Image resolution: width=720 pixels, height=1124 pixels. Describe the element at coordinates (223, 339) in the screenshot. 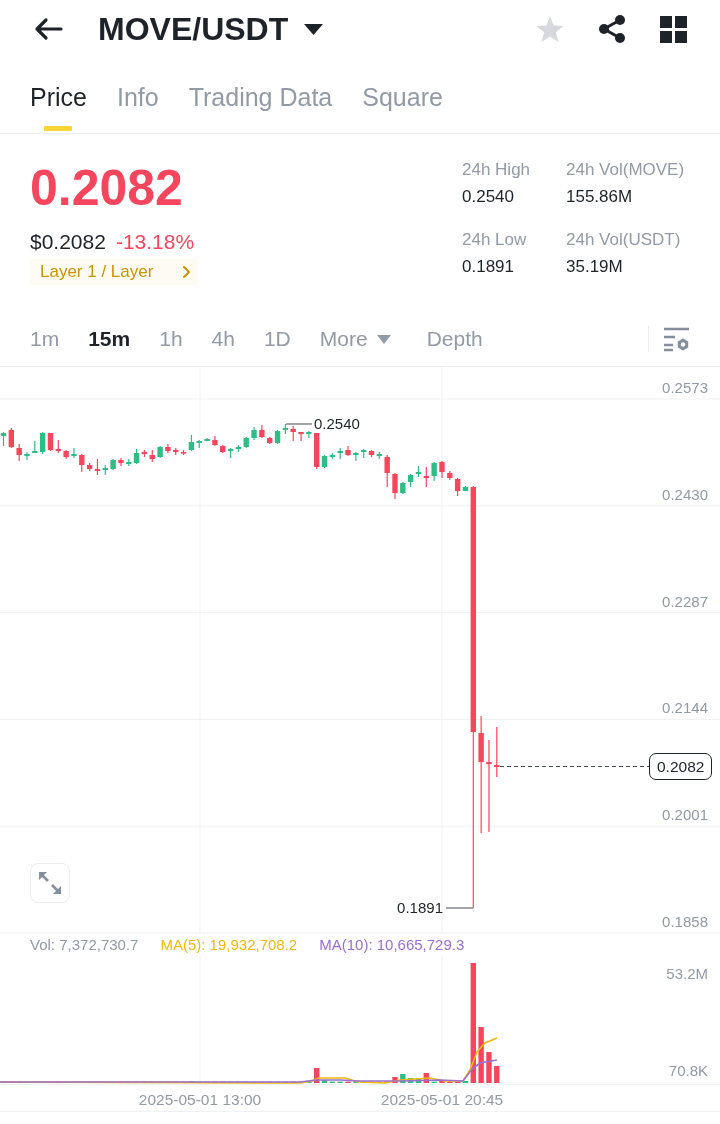

I see `interval-tab: 4h` at that location.